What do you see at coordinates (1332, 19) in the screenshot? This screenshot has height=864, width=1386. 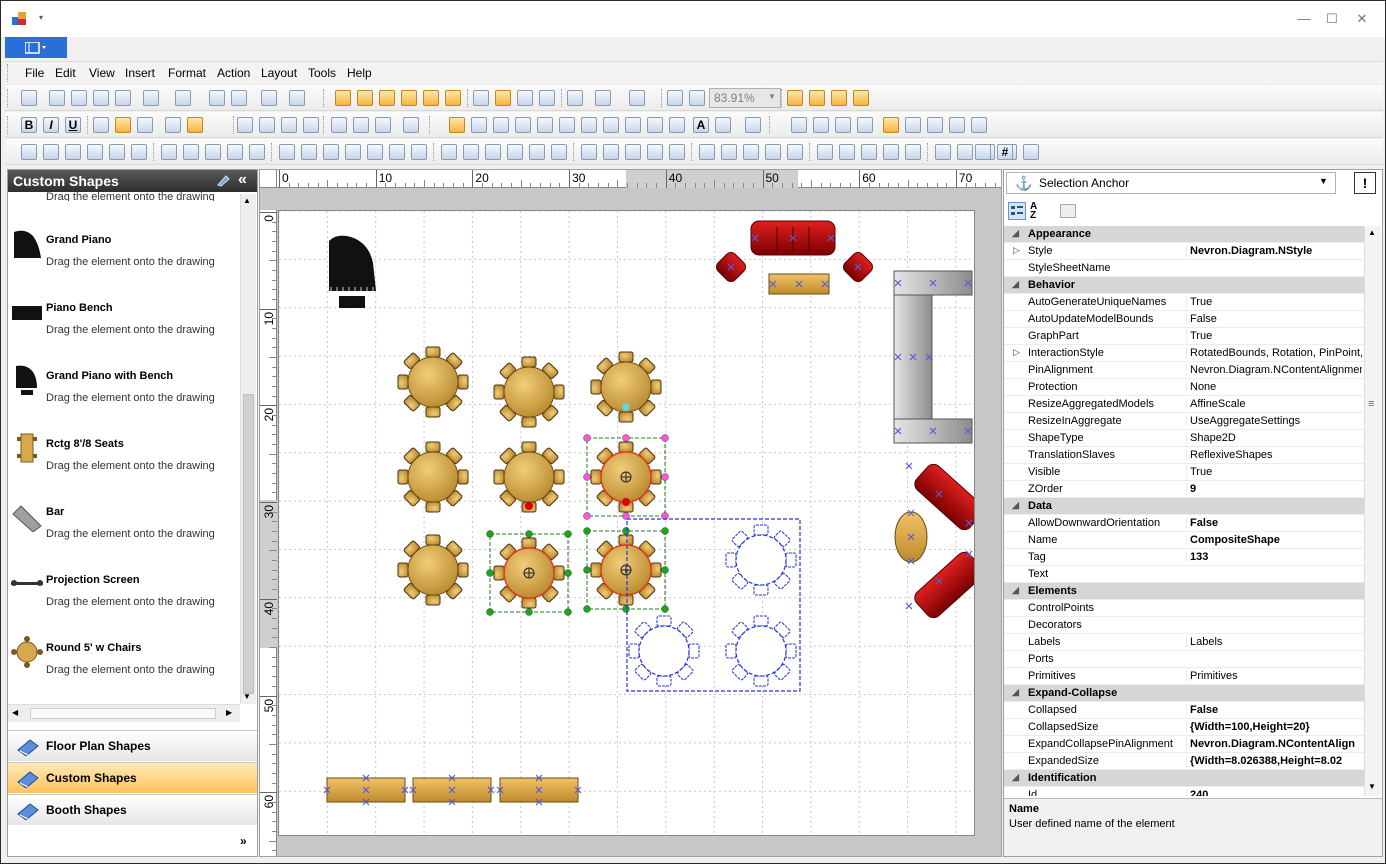 I see `maximize-button: ☐` at bounding box center [1332, 19].